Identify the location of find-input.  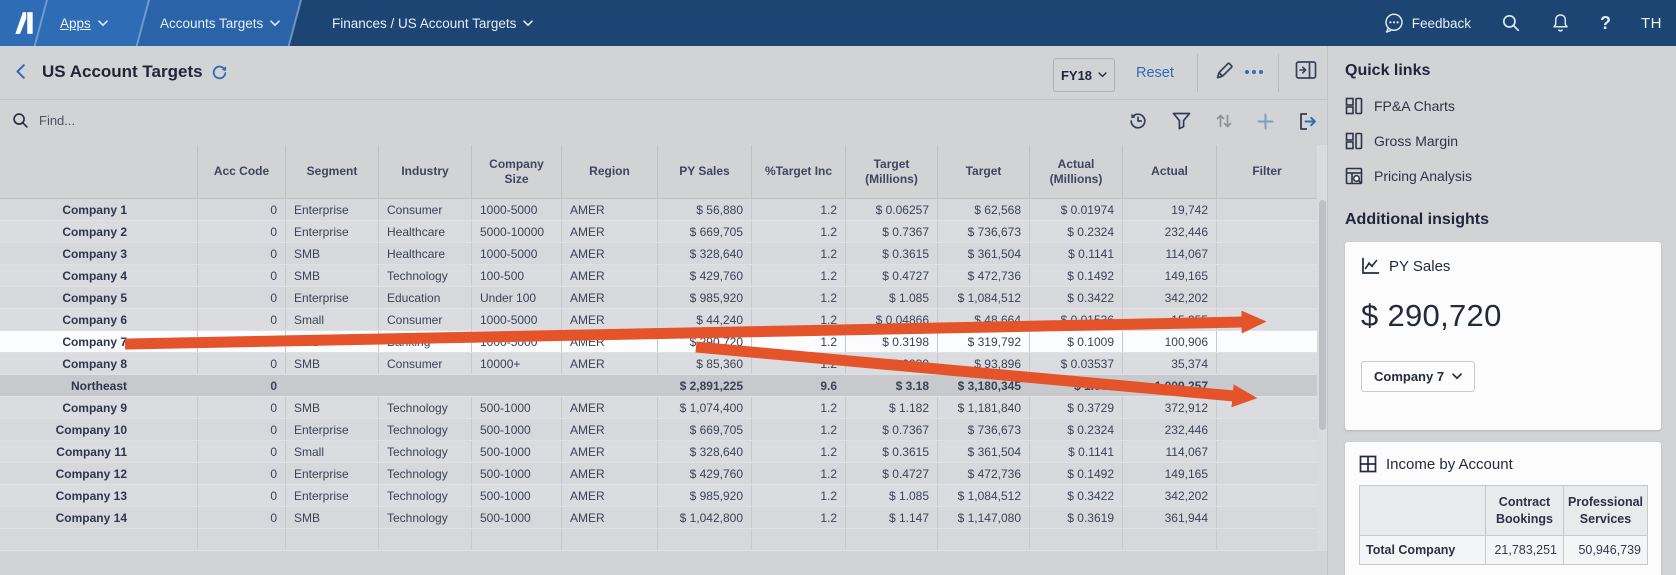
(149, 120).